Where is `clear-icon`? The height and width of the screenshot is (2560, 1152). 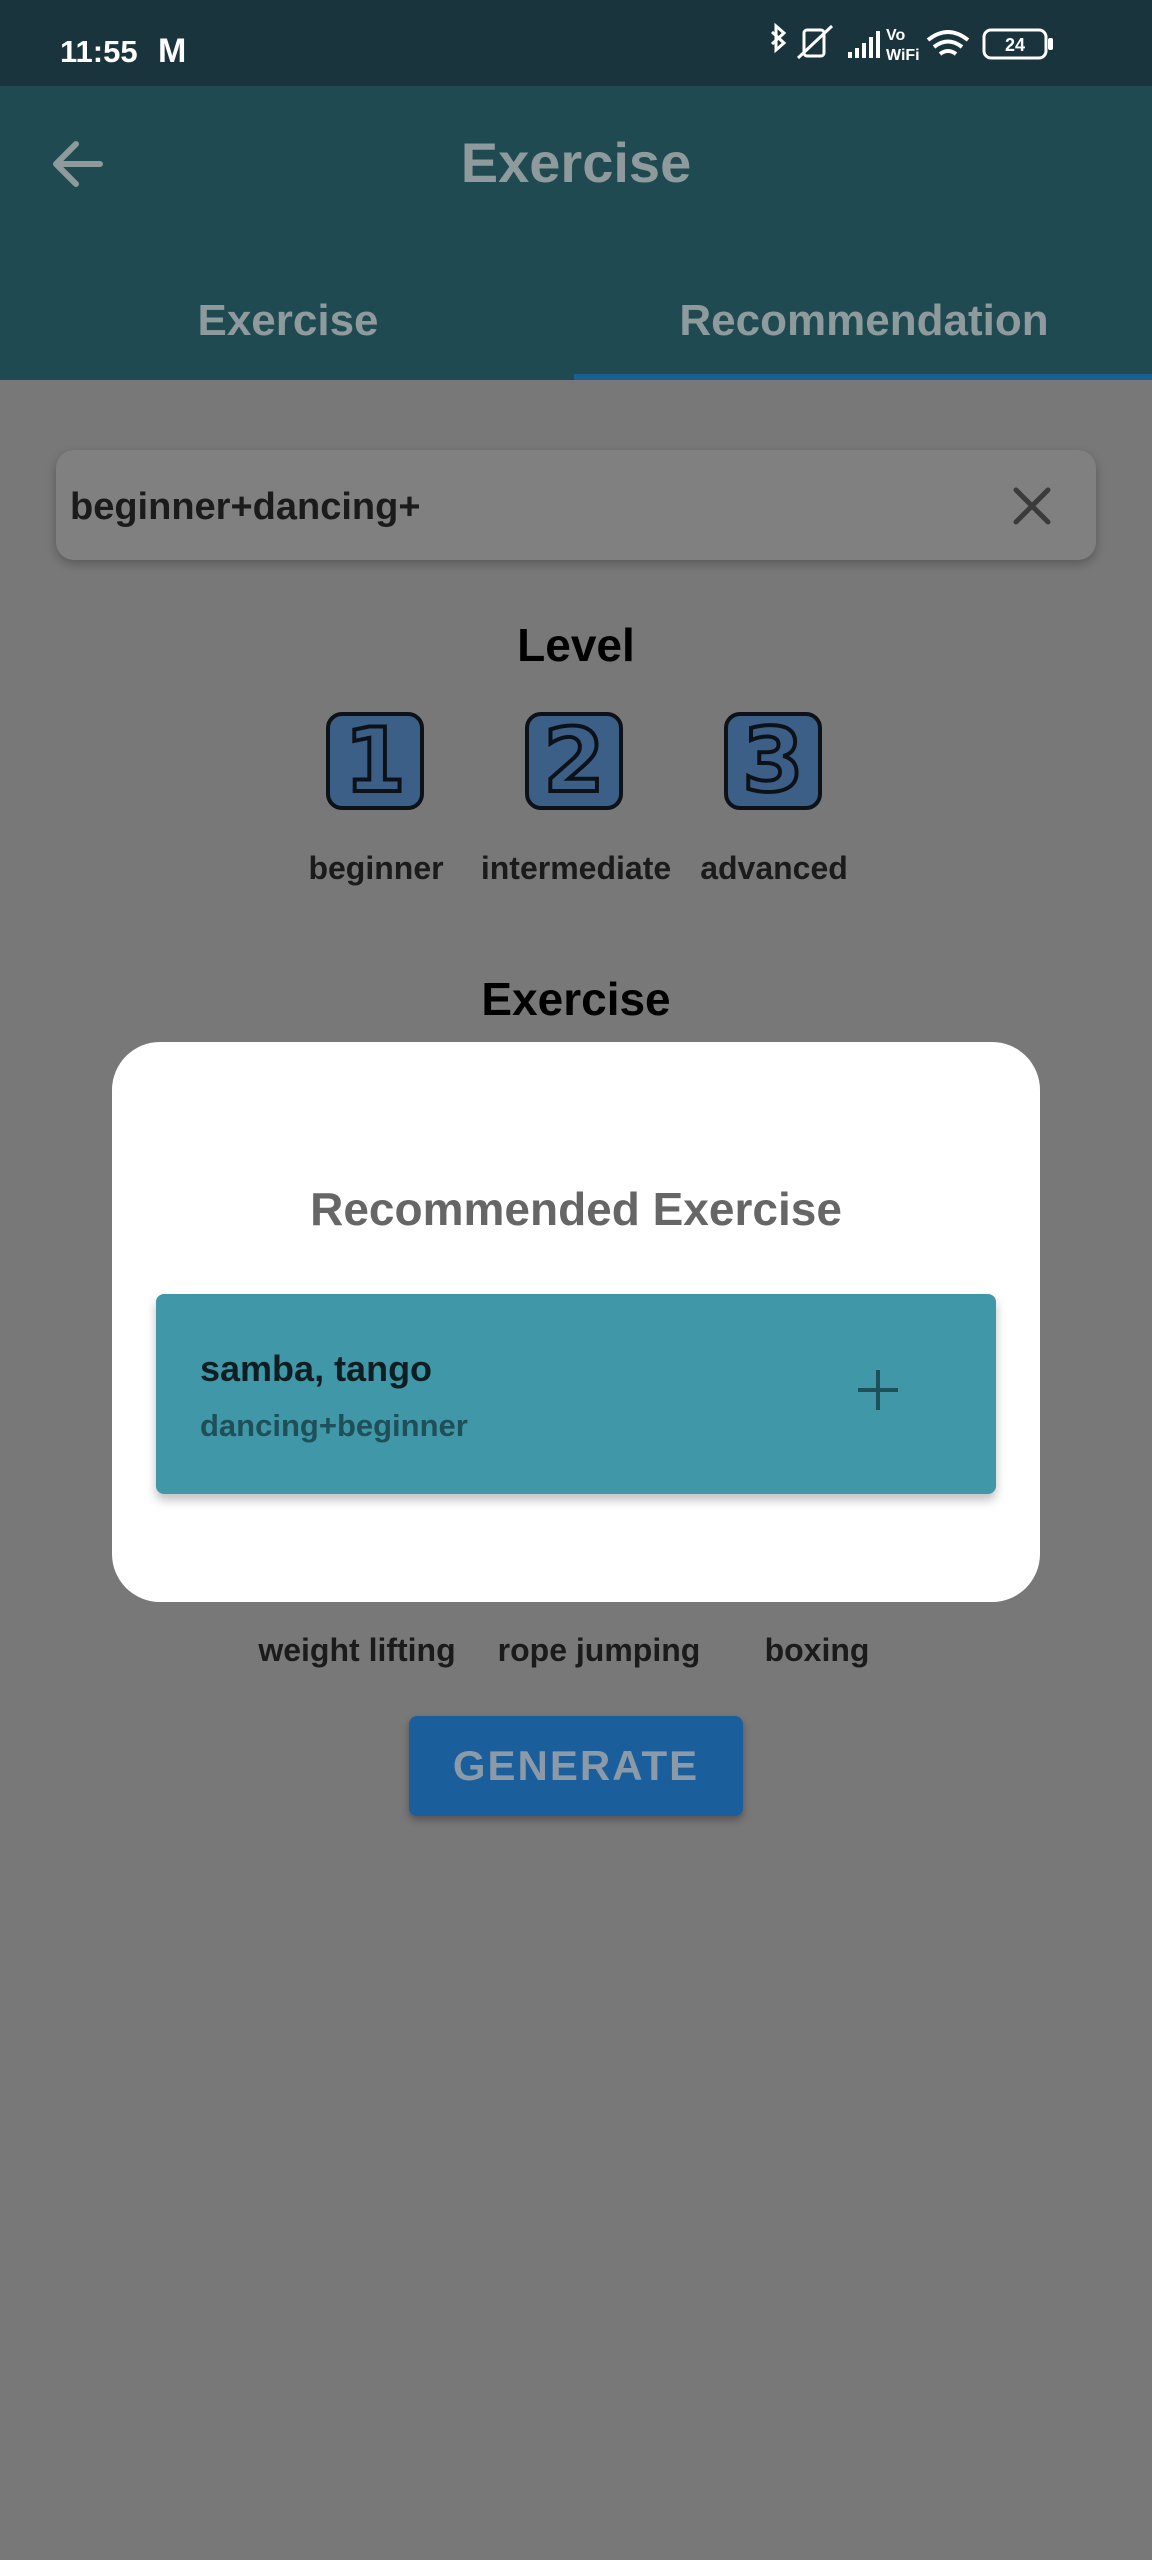 clear-icon is located at coordinates (1032, 506).